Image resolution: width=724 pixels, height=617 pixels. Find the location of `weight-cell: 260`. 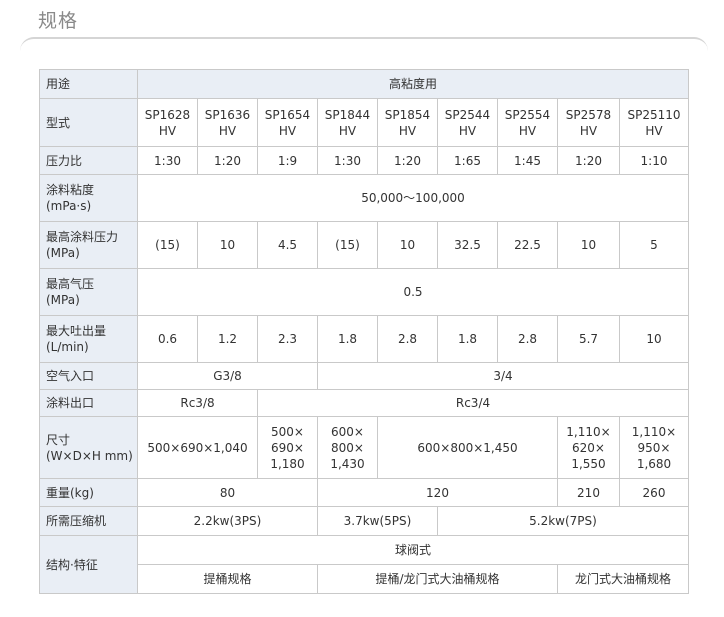

weight-cell: 260 is located at coordinates (654, 492).